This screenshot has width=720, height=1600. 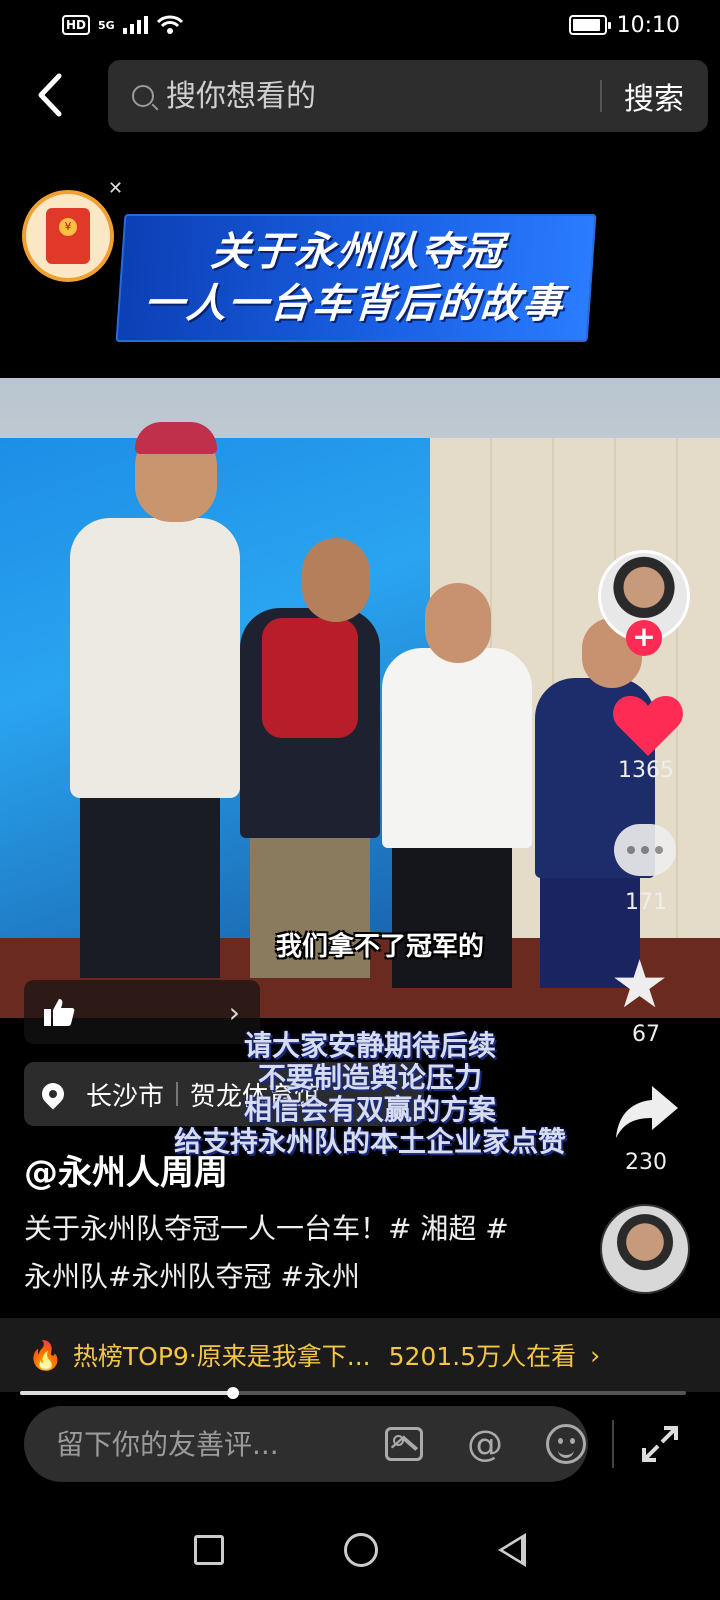 I want to click on battery-fill, so click(x=586, y=25).